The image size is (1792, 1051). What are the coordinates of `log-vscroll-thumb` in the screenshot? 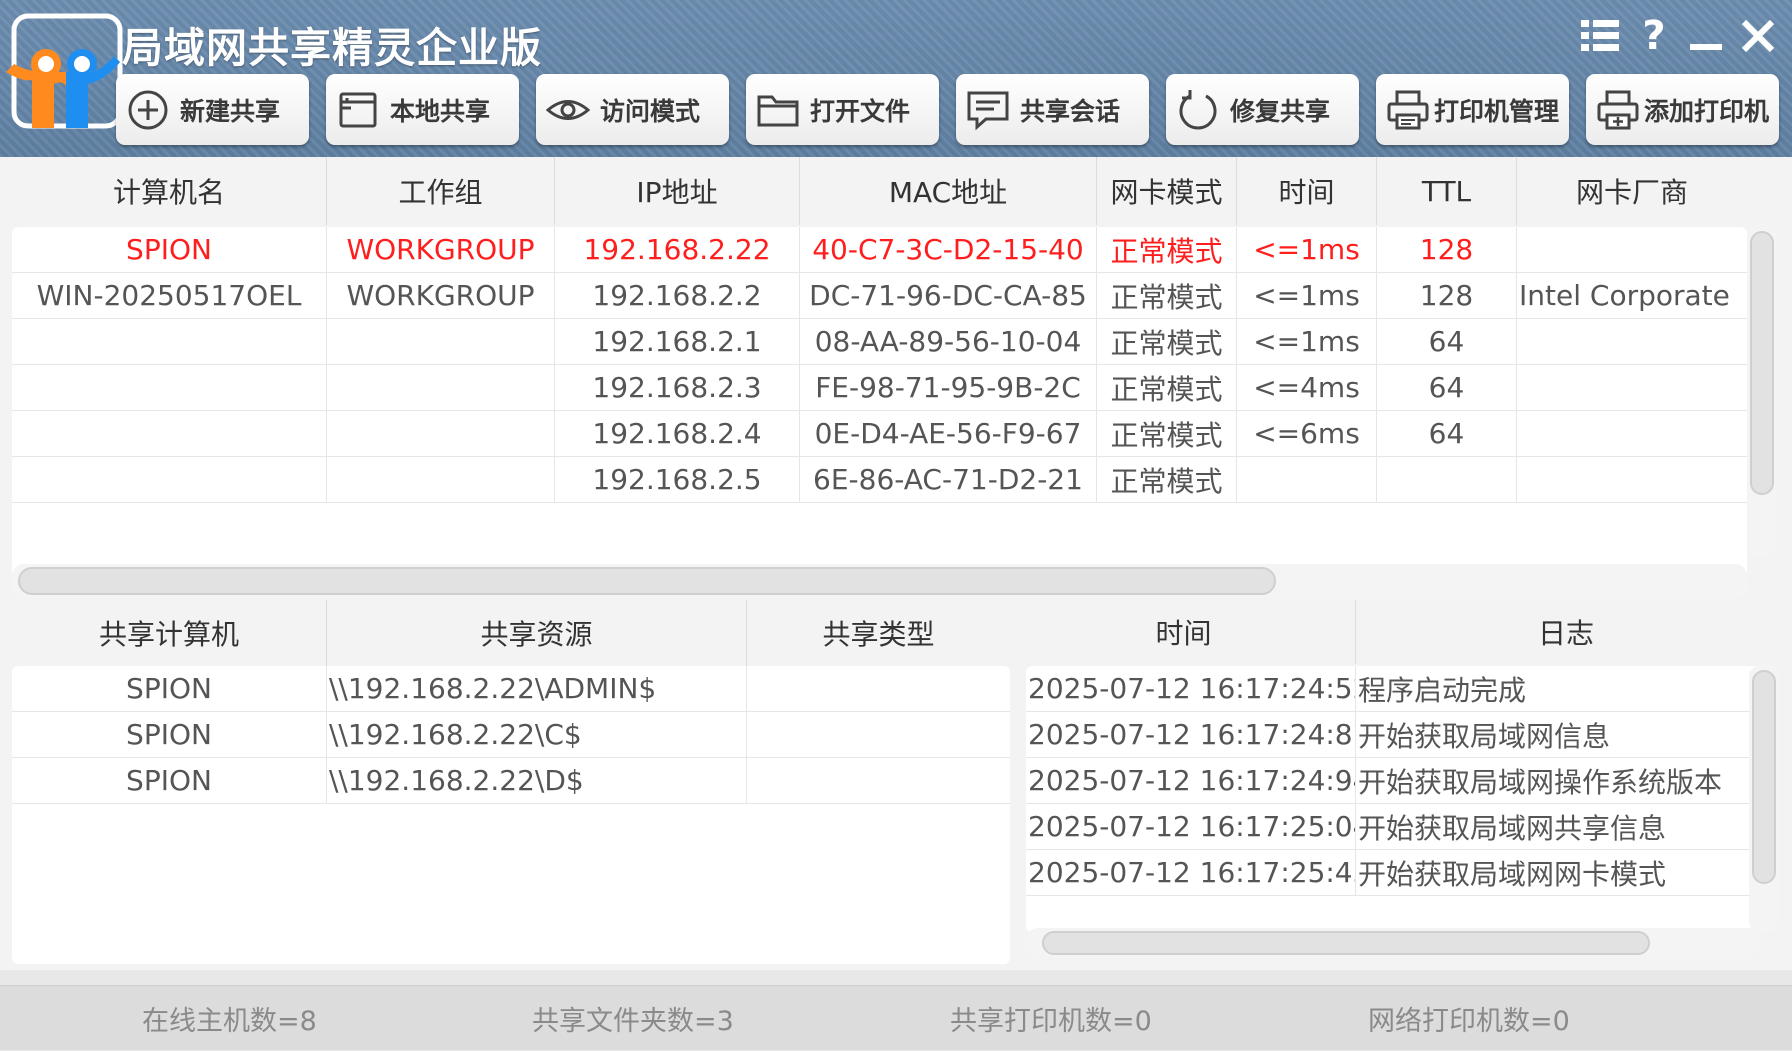 It's located at (1764, 777).